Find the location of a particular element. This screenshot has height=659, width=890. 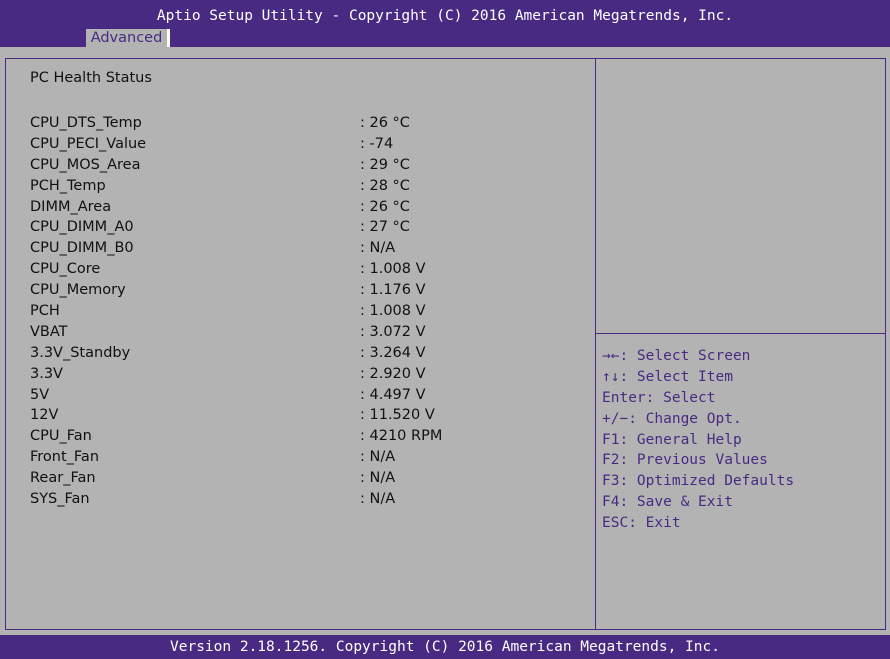

help-item-optimized-defaults: F3: Optimized Defaults is located at coordinates (698, 481).